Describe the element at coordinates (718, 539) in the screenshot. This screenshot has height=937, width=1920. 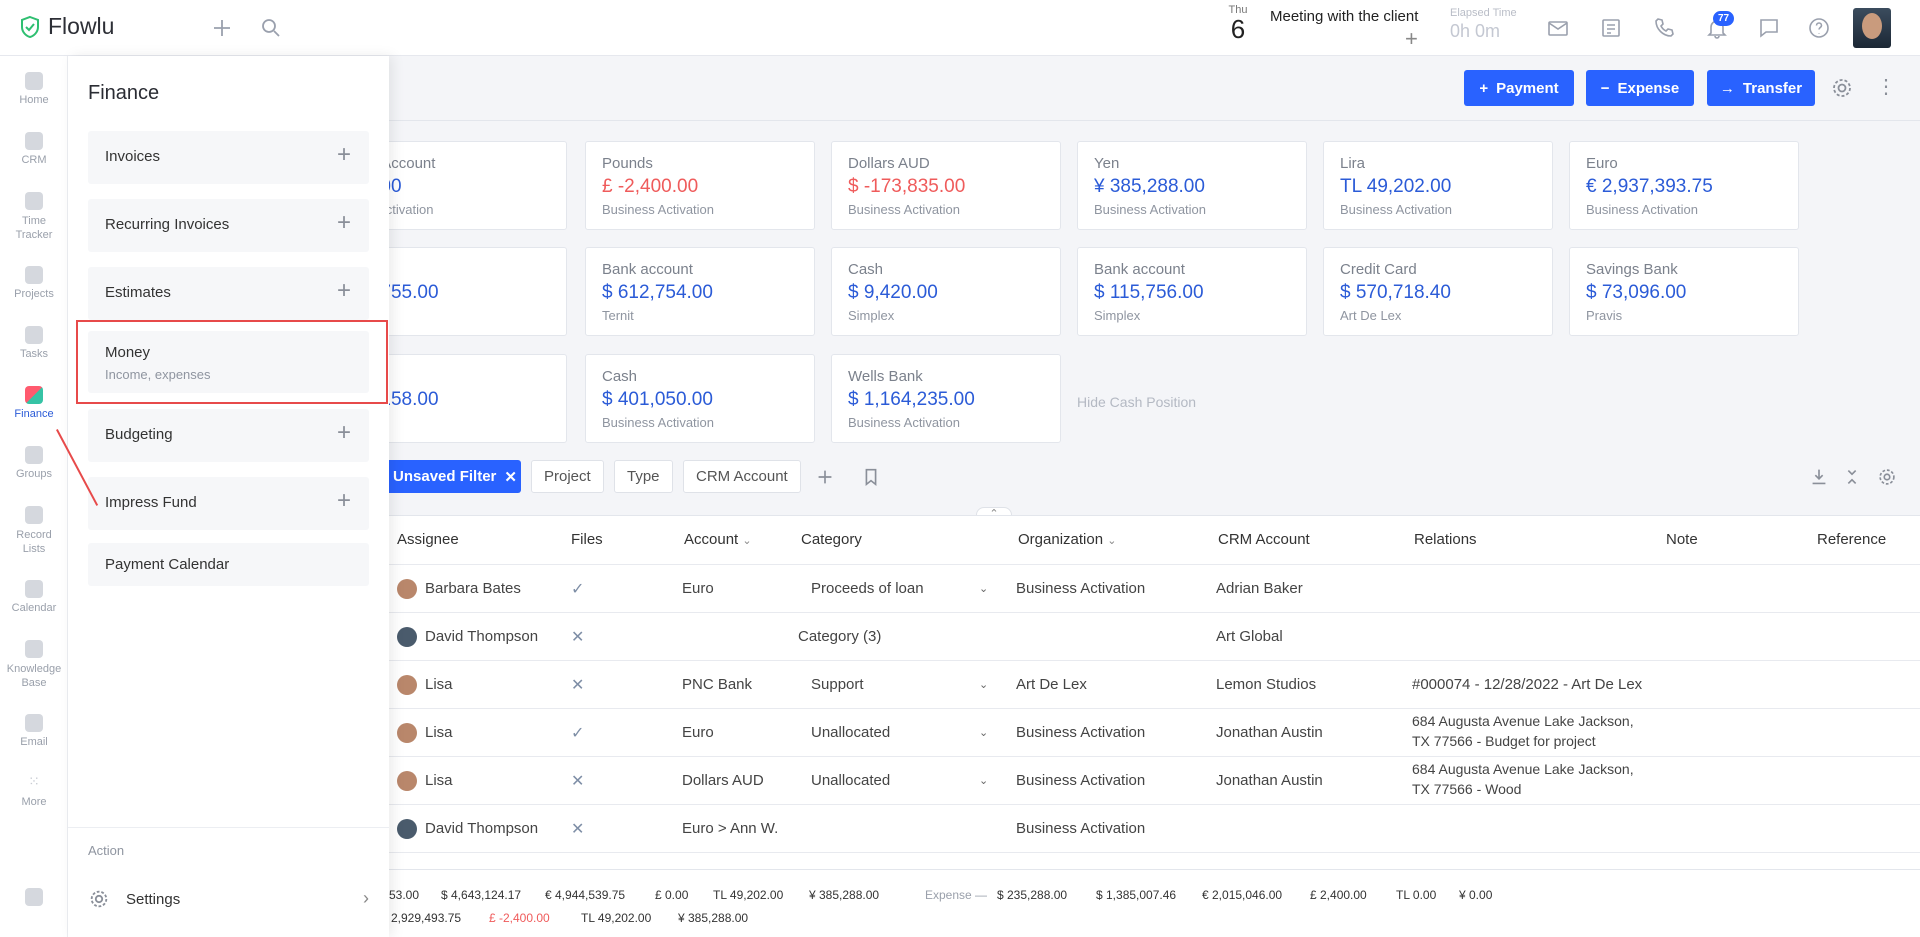
I see `col-account: Account ⌄` at that location.